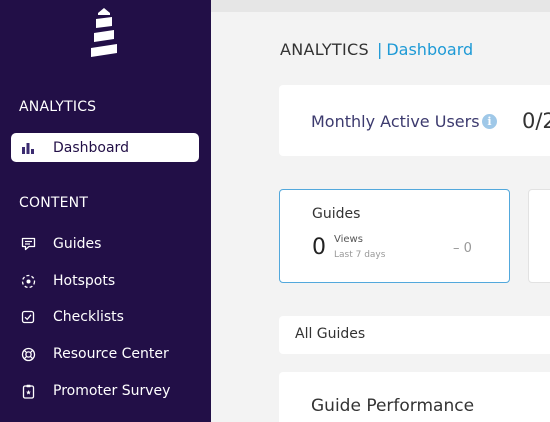  I want to click on mau-value: 0/2, so click(536, 121).